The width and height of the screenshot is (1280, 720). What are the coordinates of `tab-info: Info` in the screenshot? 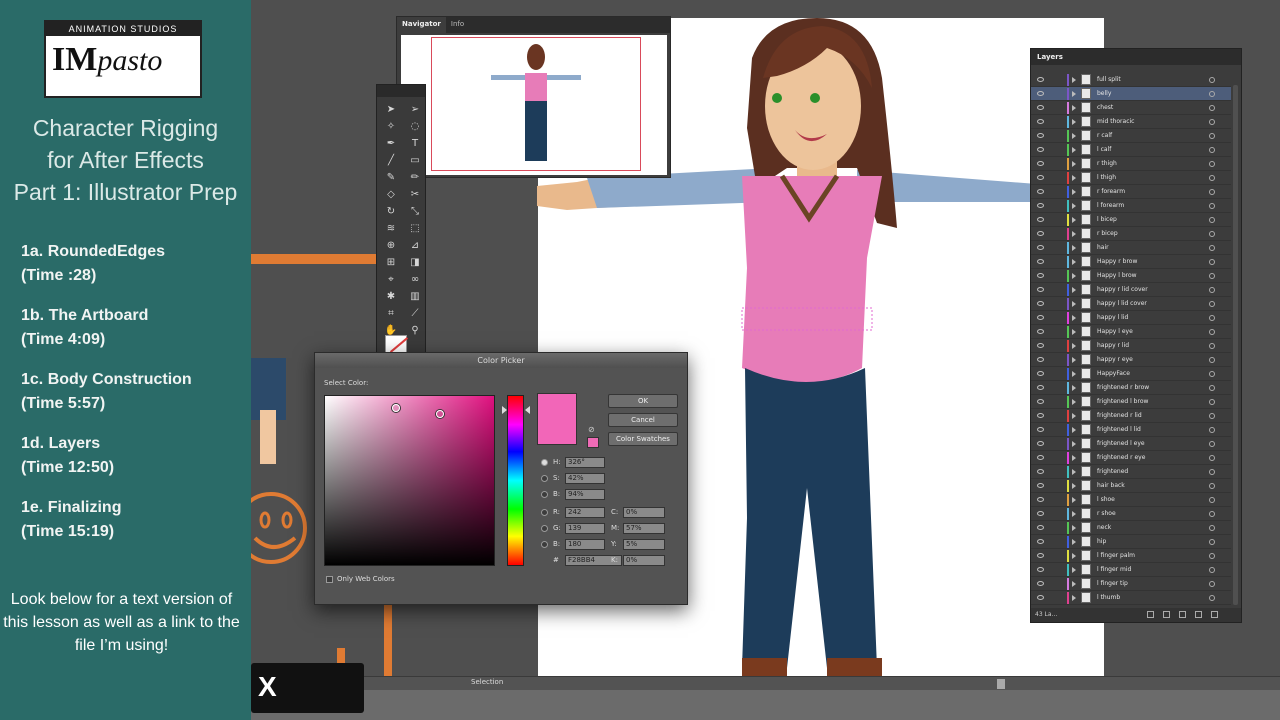 It's located at (457, 25).